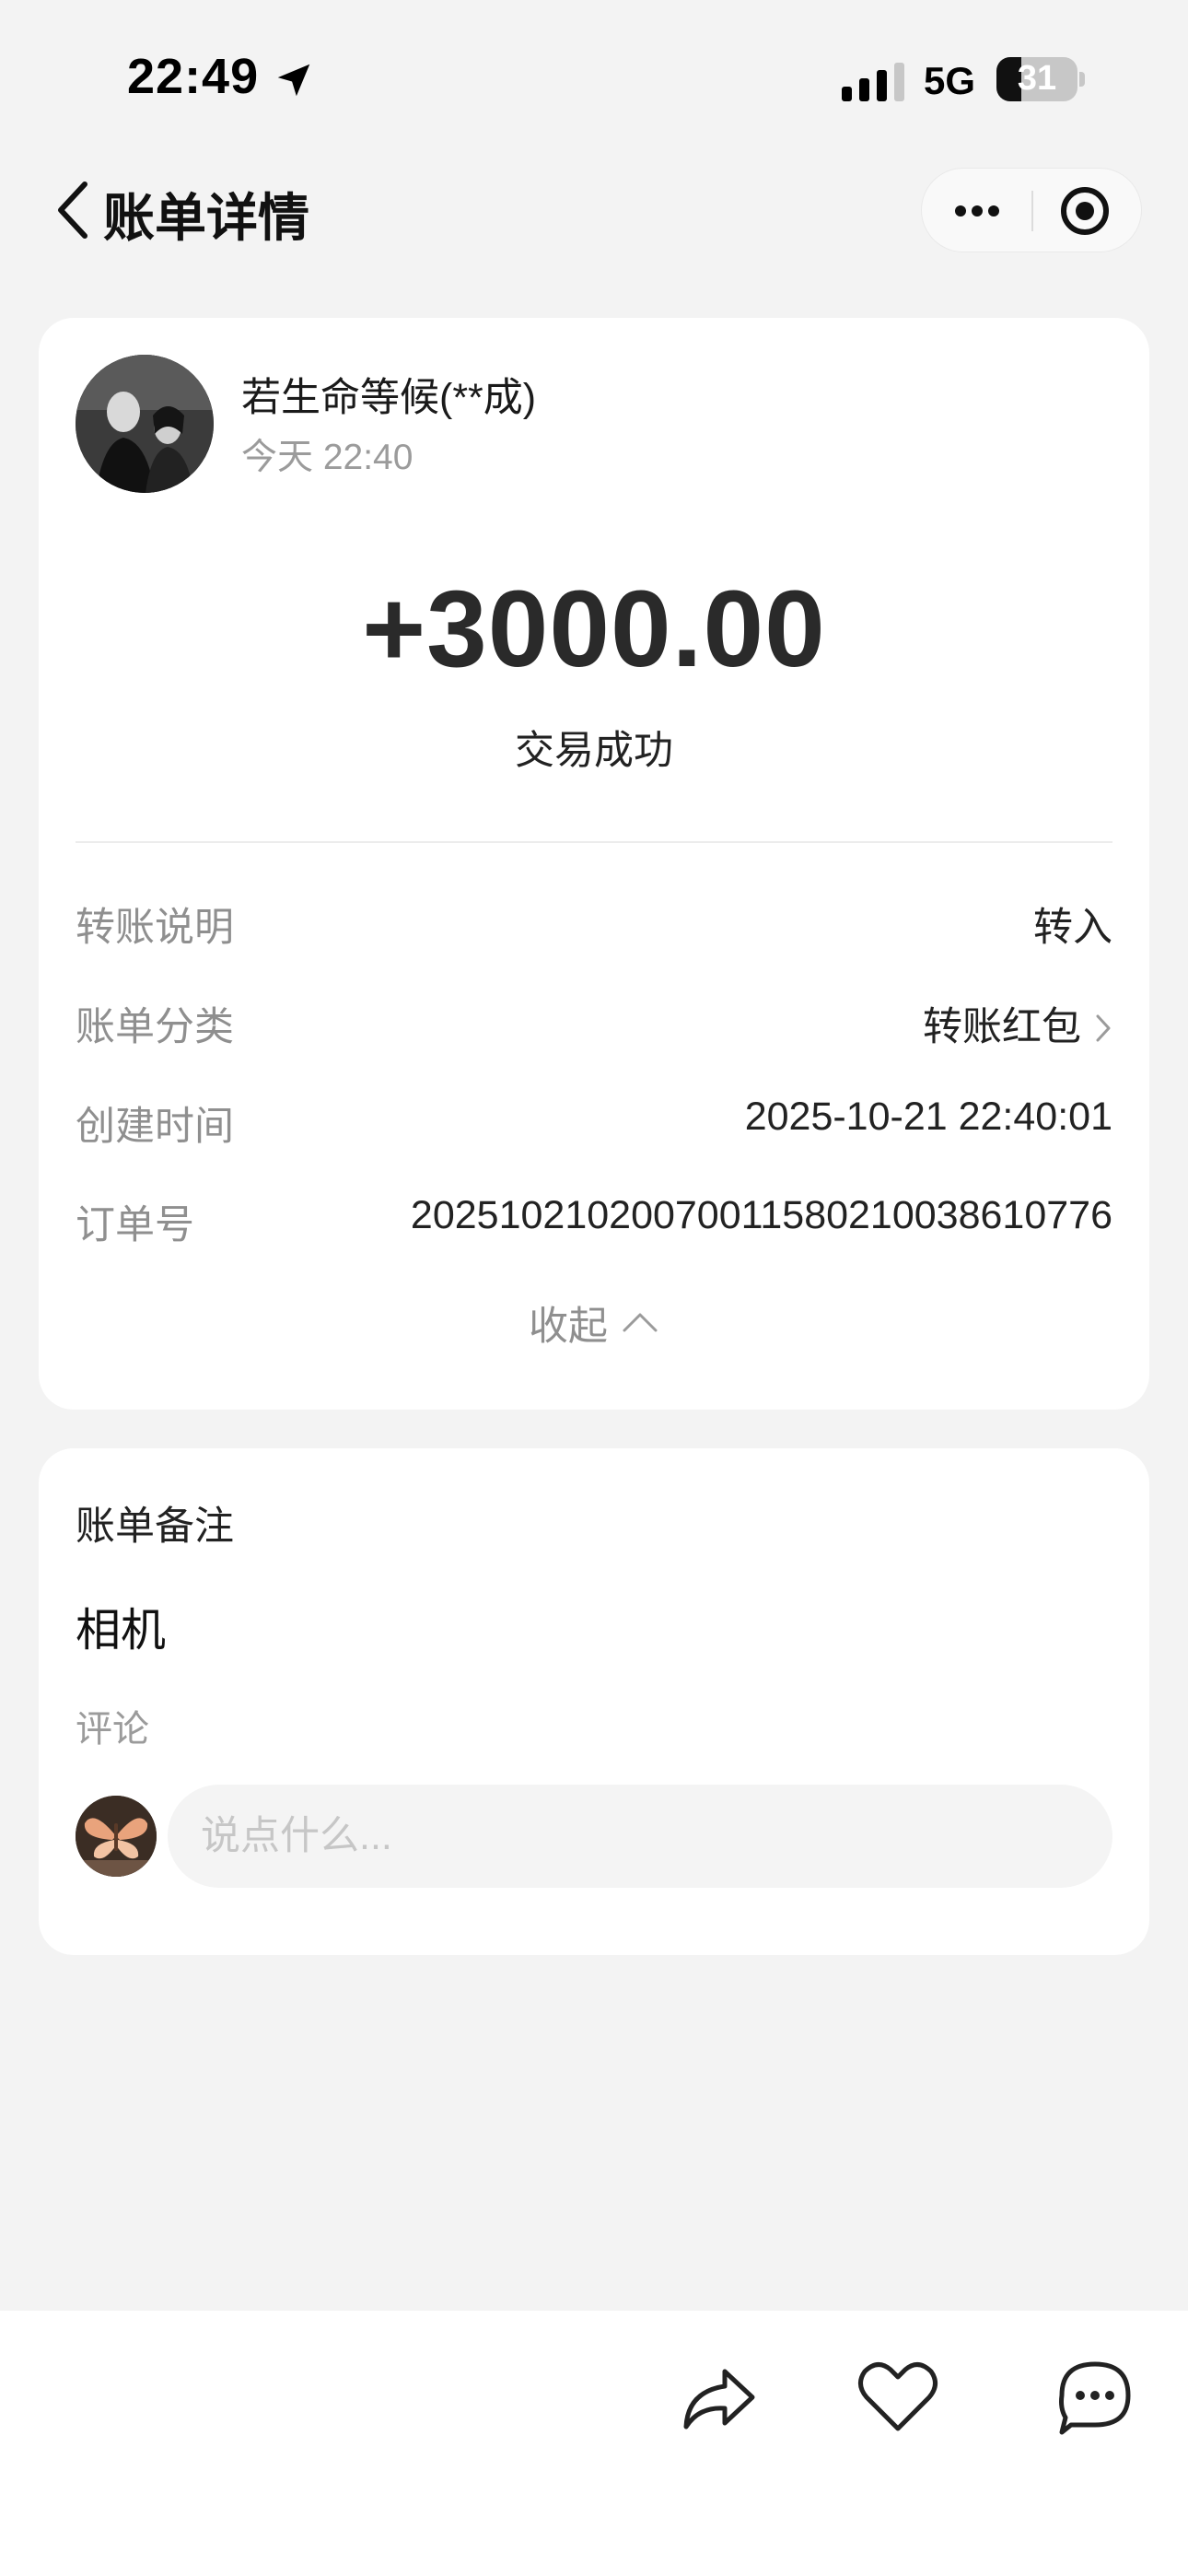 The width and height of the screenshot is (1188, 2576). I want to click on location-arrow-icon, so click(294, 80).